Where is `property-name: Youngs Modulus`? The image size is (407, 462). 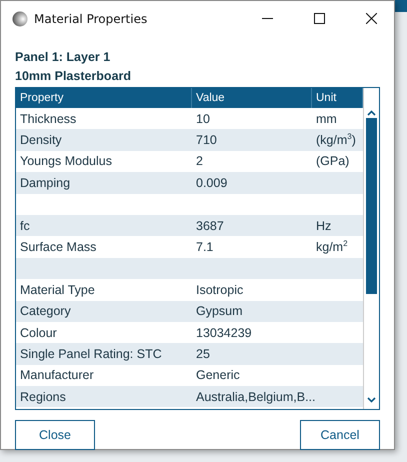
property-name: Youngs Modulus is located at coordinates (66, 161).